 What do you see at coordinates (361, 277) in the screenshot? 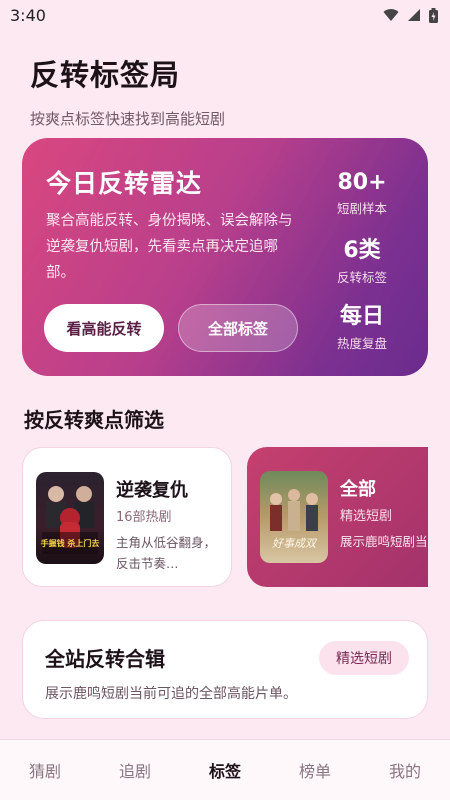
I see `stat-label: 反转标签` at bounding box center [361, 277].